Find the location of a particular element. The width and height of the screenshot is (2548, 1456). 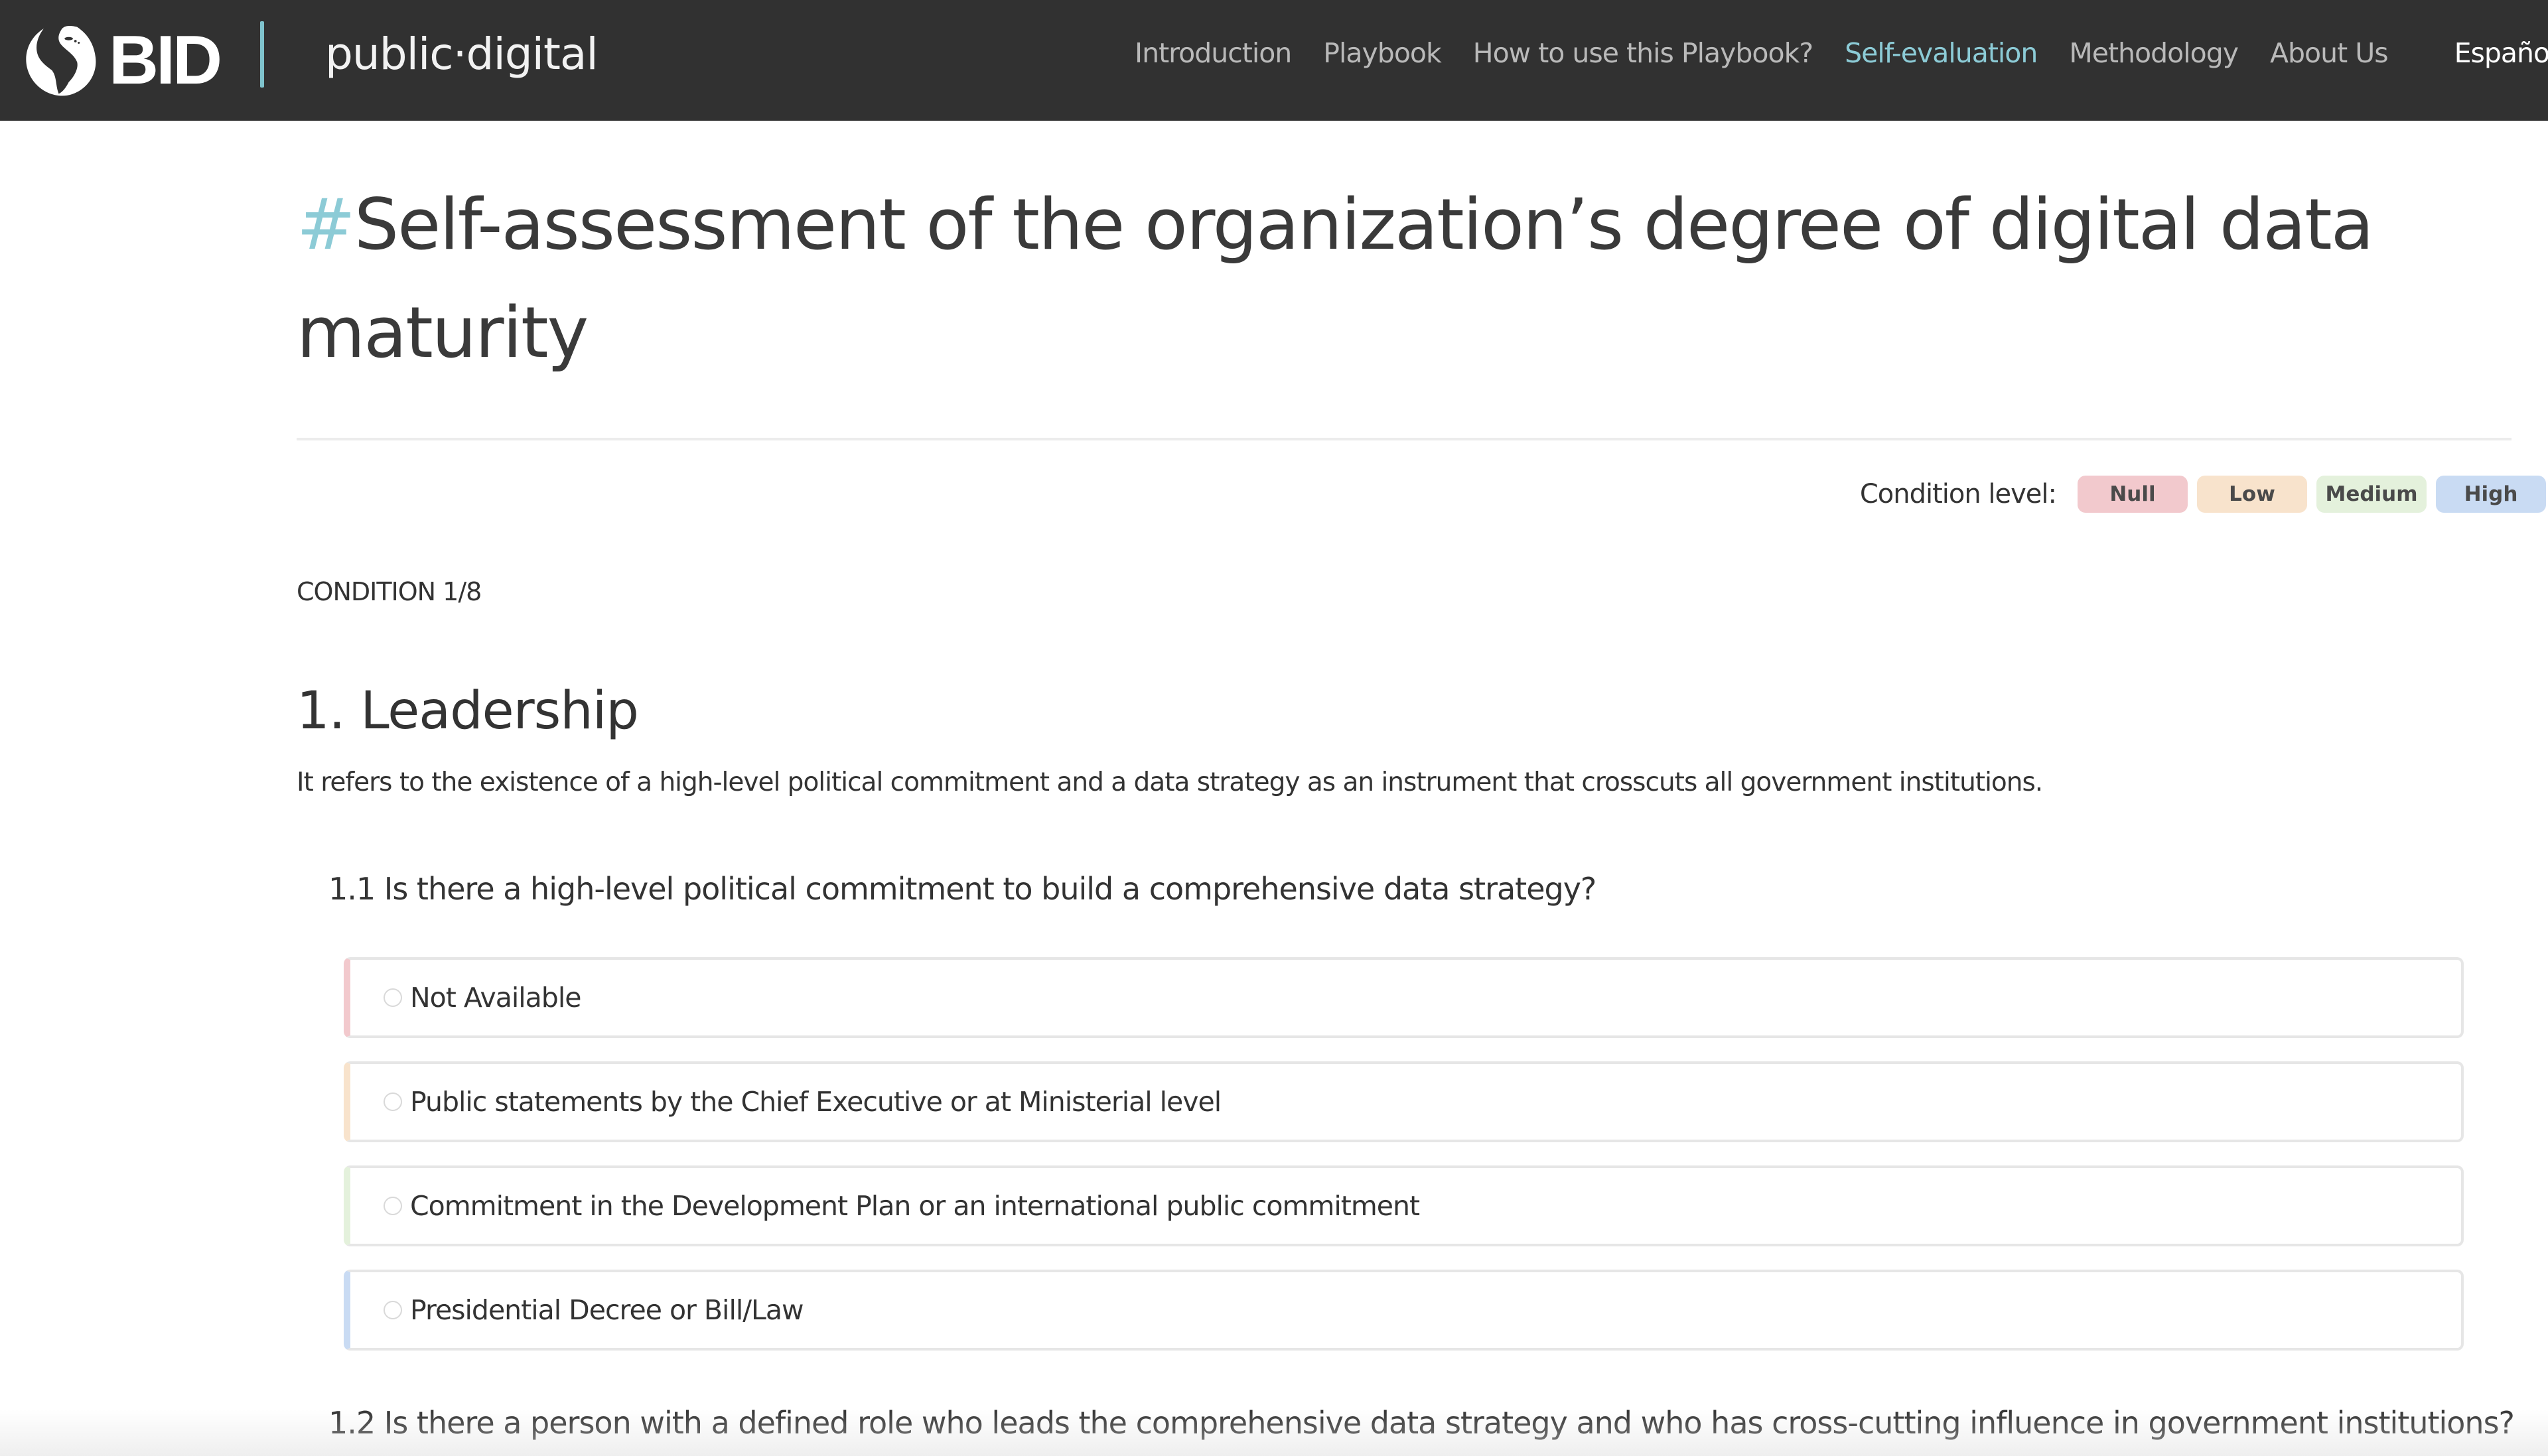

nav-playbook: Playbook is located at coordinates (1382, 53).